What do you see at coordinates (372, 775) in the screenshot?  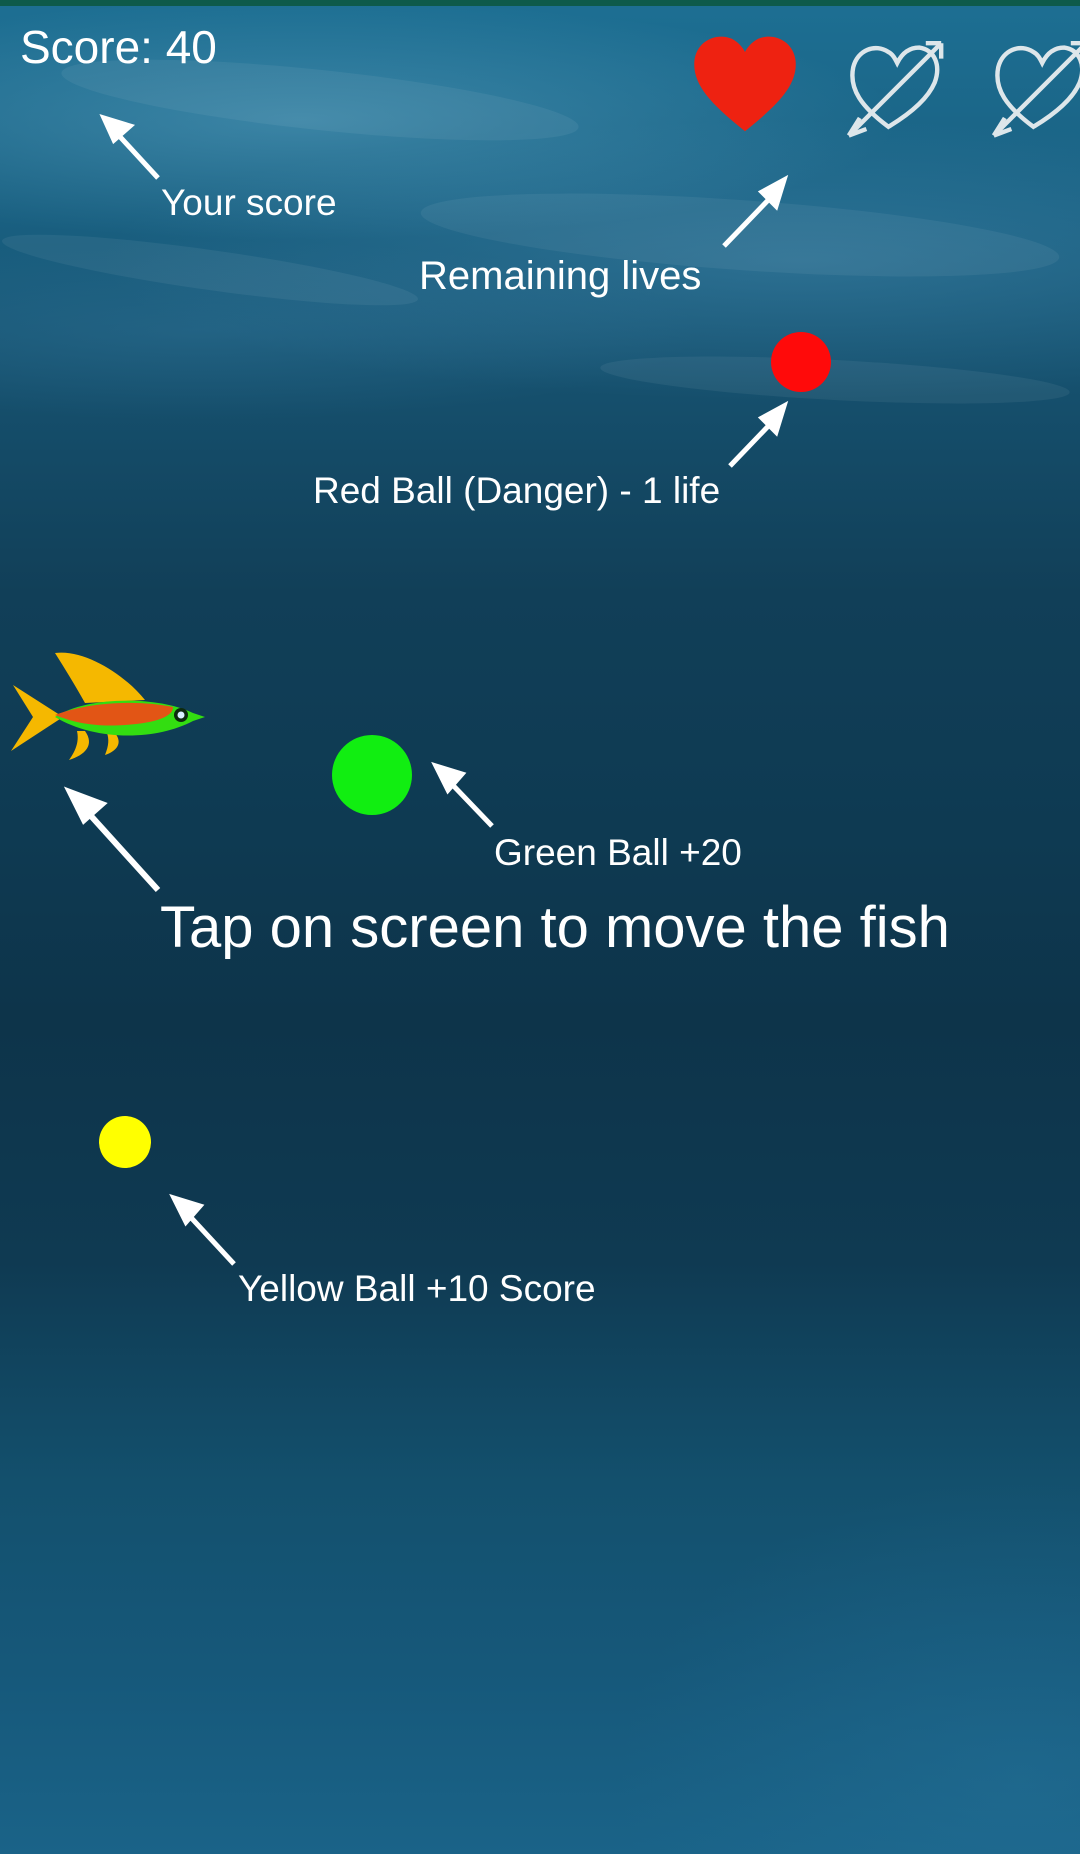 I see `green-ball` at bounding box center [372, 775].